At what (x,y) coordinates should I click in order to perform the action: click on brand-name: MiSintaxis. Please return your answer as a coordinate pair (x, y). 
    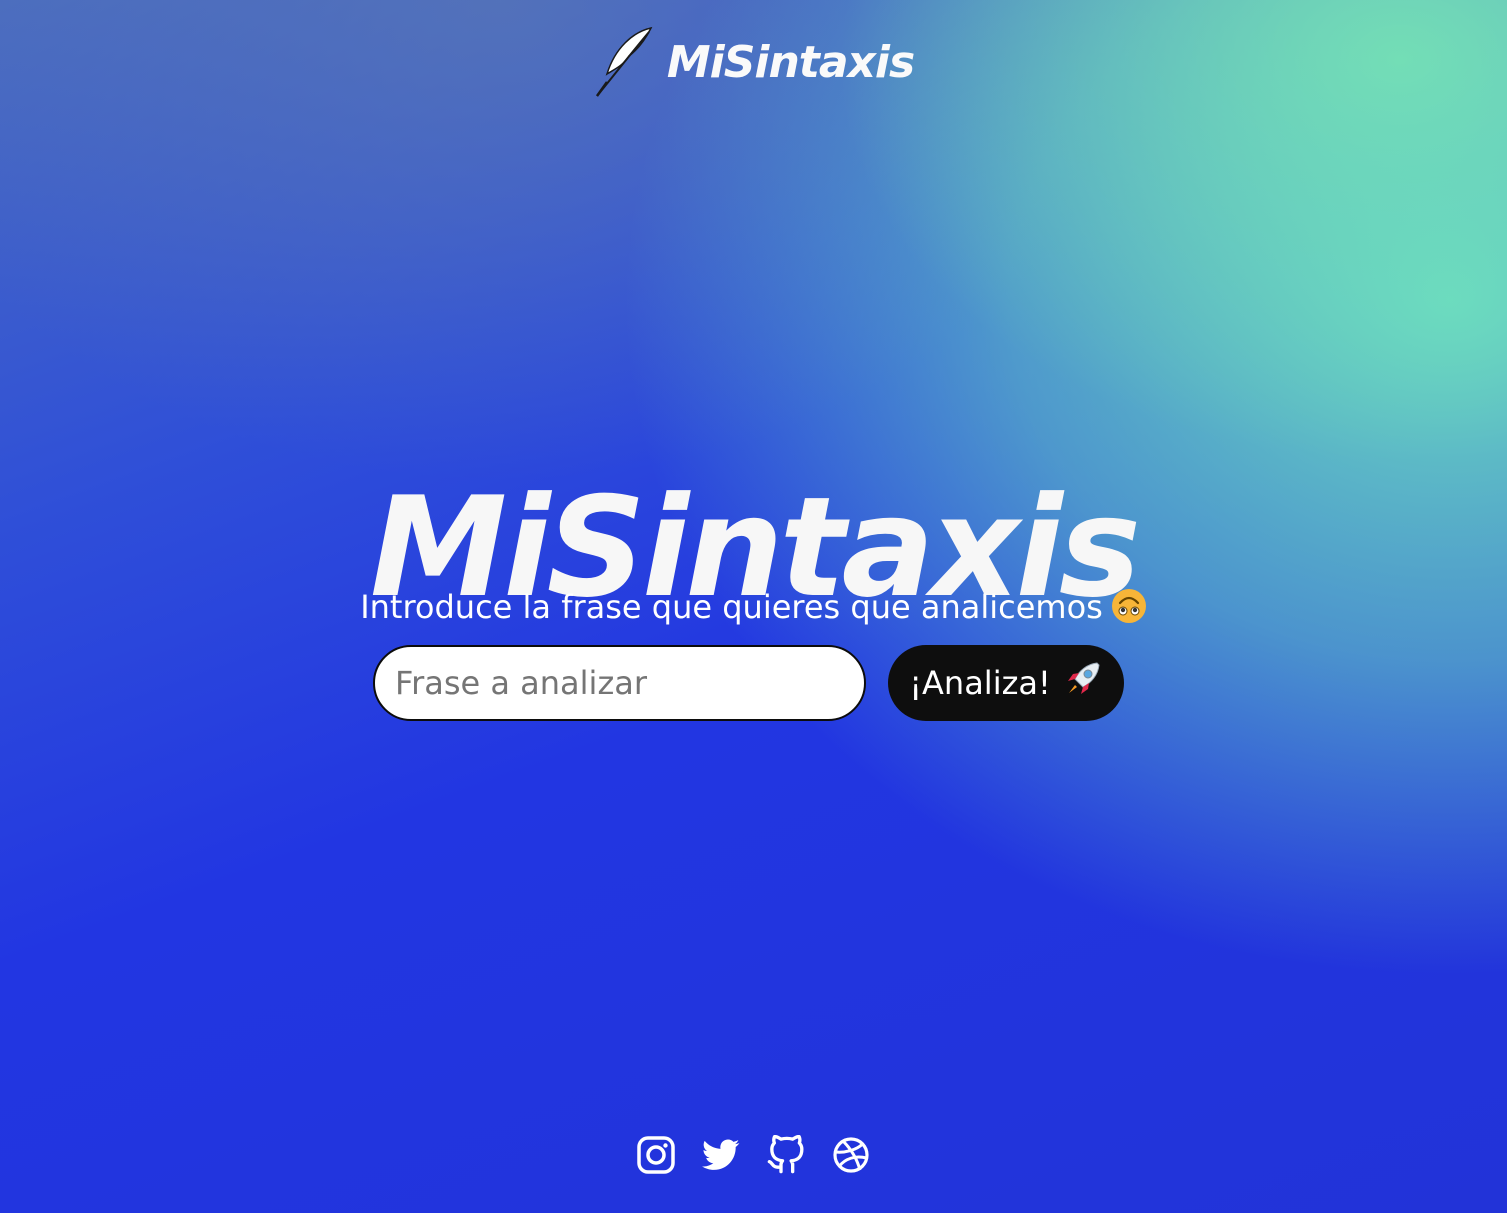
    Looking at the image, I should click on (791, 62).